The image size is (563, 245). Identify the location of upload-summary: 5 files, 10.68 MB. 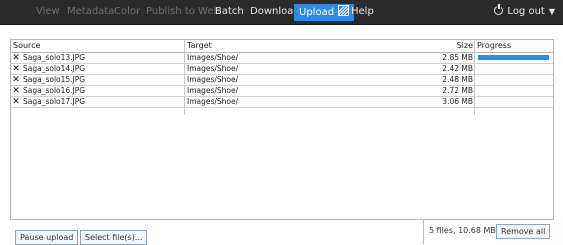
(462, 230).